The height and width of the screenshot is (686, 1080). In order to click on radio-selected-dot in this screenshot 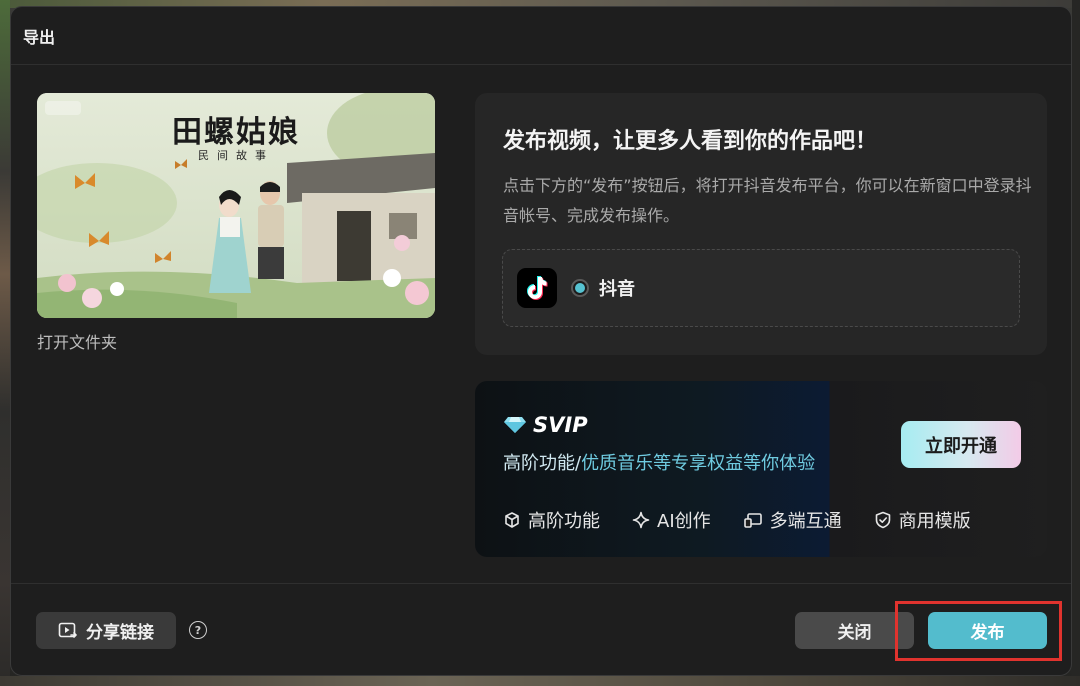, I will do `click(580, 288)`.